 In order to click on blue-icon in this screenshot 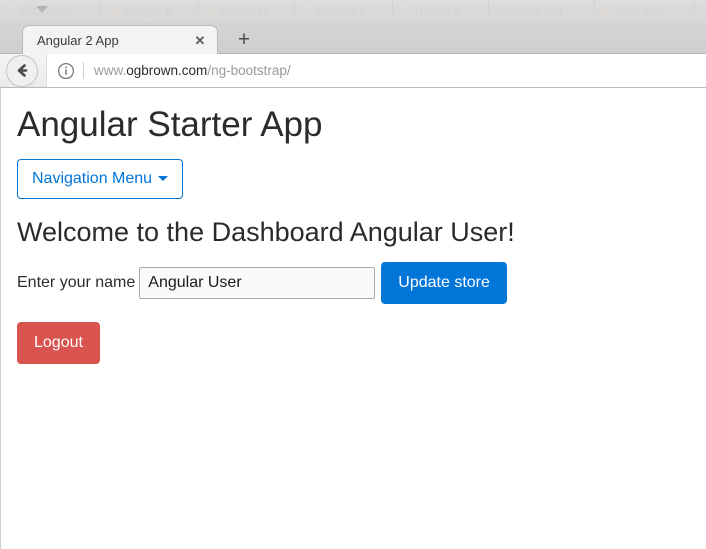, I will do `click(405, 11)`.